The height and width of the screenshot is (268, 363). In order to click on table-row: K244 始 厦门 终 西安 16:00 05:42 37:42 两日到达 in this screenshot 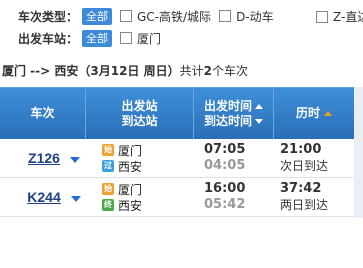, I will do `click(181, 197)`.